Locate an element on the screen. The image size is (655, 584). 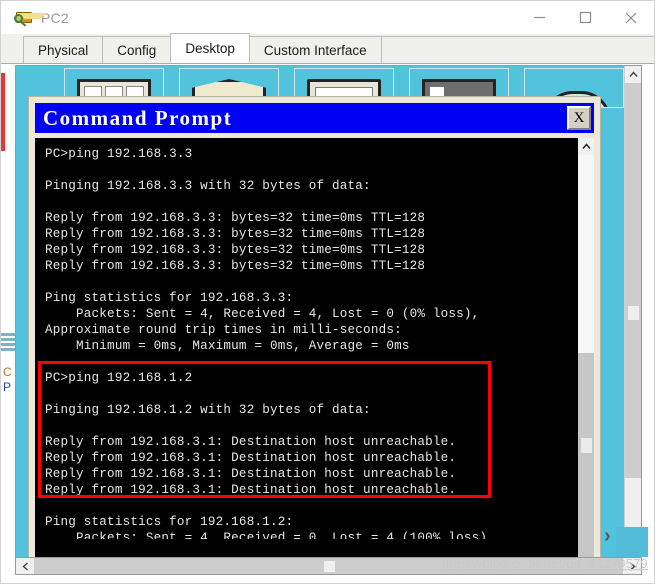
terminal-line: PC>ping 192.168.1.2 is located at coordinates (119, 378).